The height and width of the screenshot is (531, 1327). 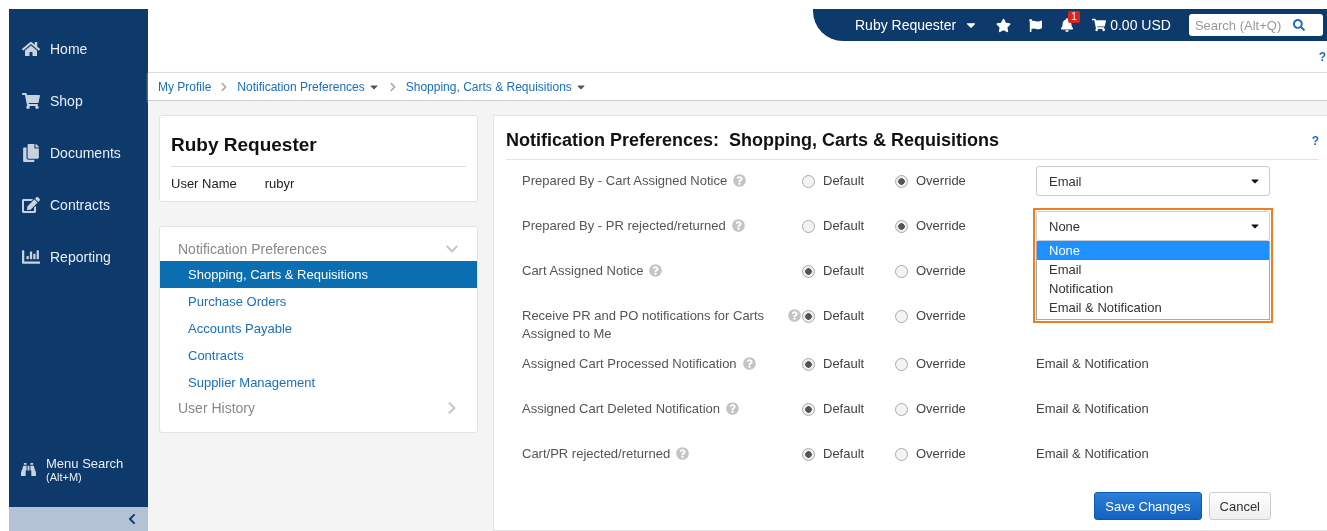 What do you see at coordinates (318, 355) in the screenshot?
I see `nav-item: Contracts` at bounding box center [318, 355].